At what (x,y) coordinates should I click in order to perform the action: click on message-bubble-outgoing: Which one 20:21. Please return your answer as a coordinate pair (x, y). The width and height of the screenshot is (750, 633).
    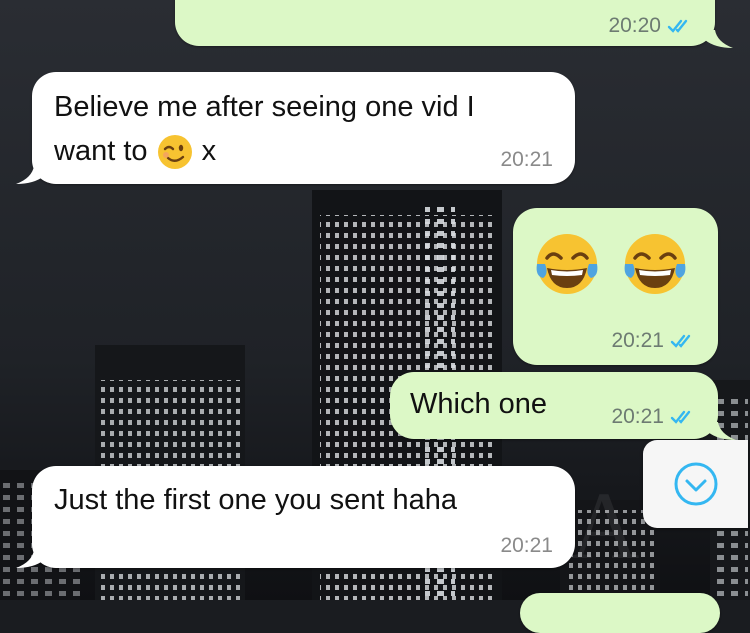
    Looking at the image, I should click on (554, 405).